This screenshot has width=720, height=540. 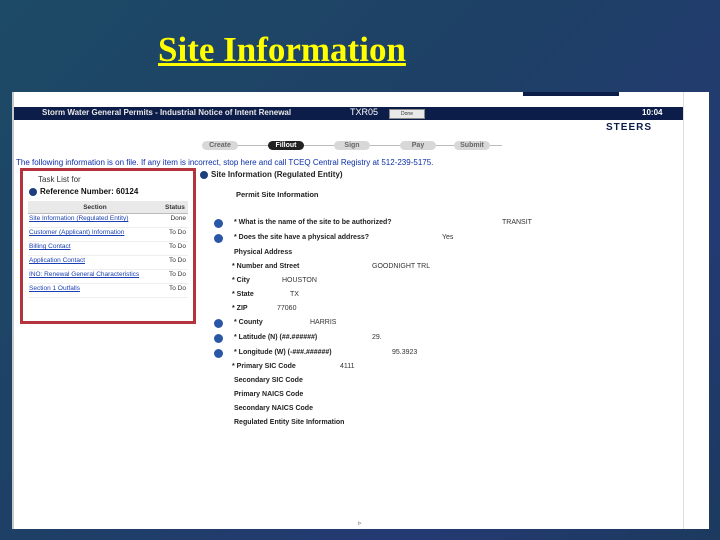 What do you see at coordinates (629, 127) in the screenshot?
I see `steers-logo: STEERS` at bounding box center [629, 127].